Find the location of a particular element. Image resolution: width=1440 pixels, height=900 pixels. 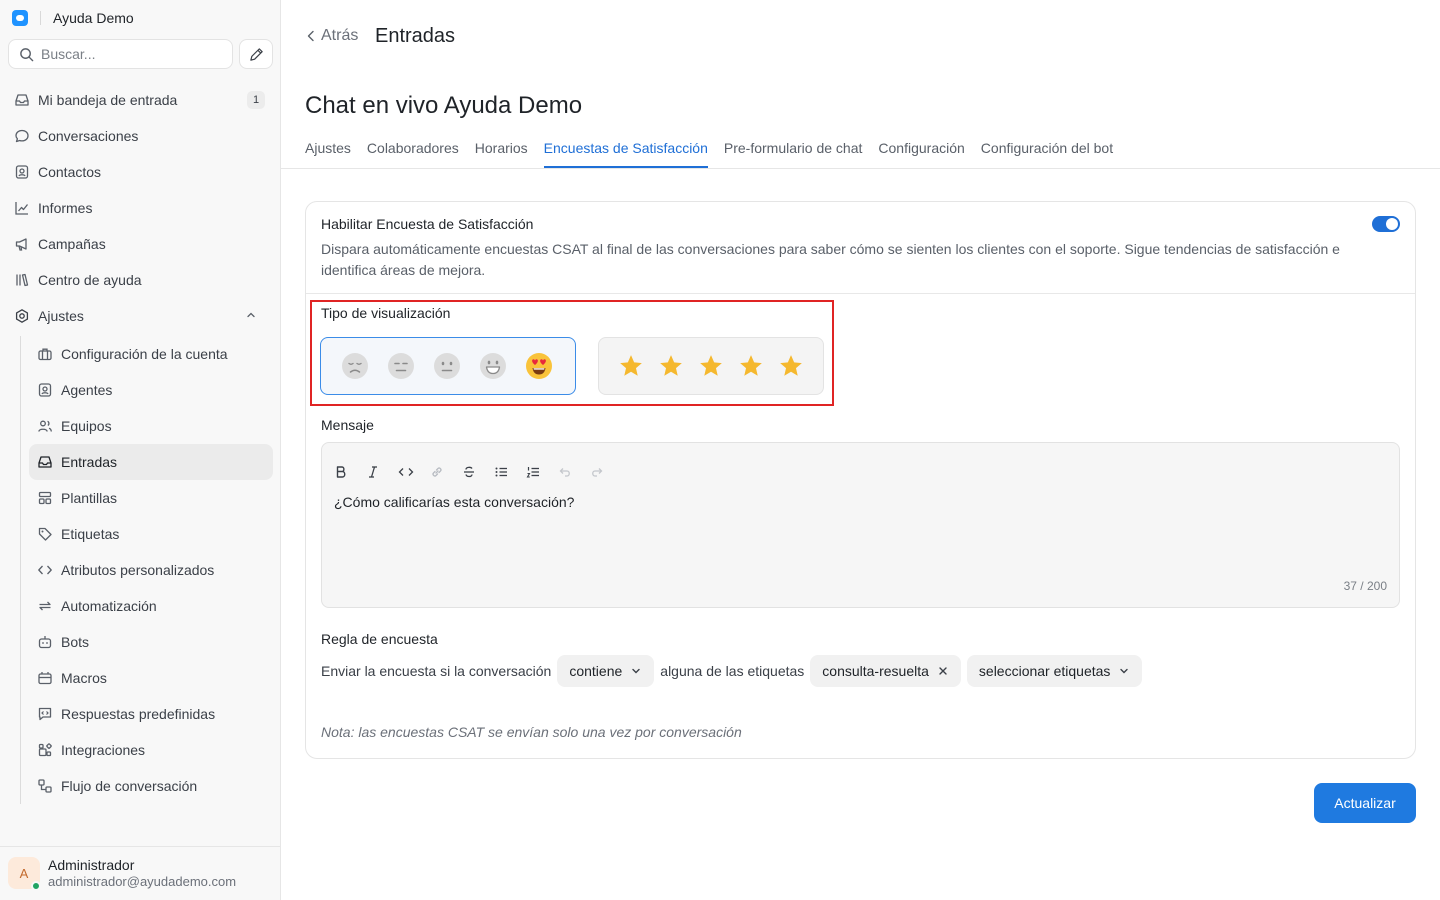

sidebar-item-ajustes: Ajustes is located at coordinates (140, 316).